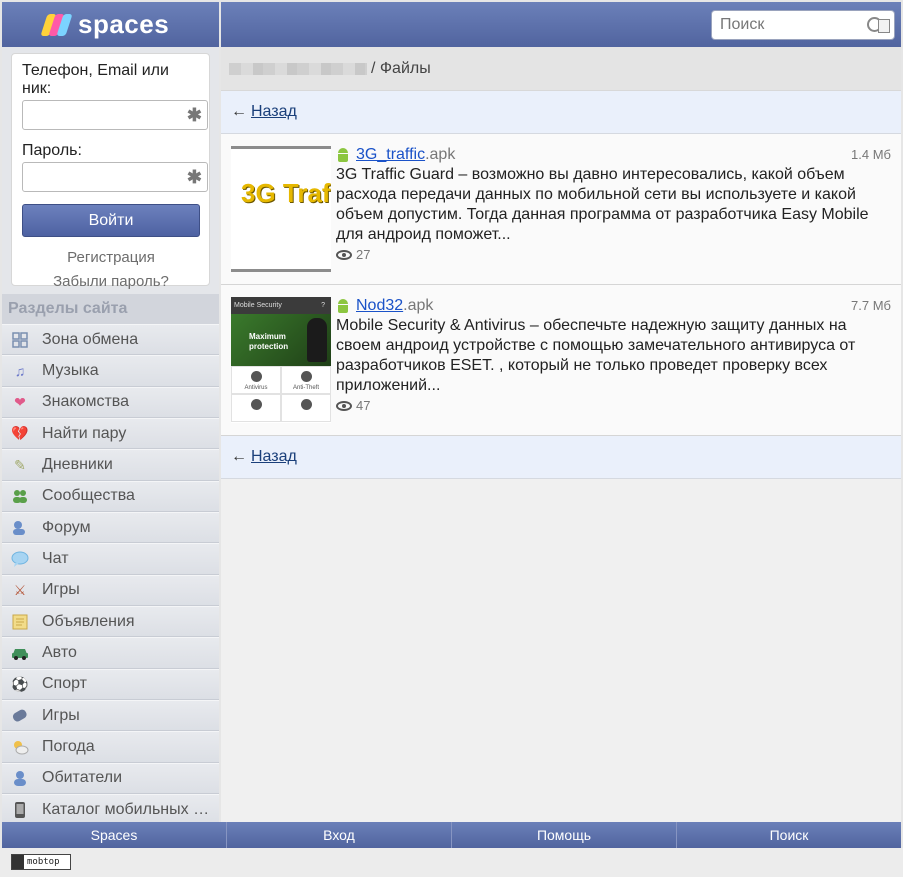  I want to click on chat-bubble-icon, so click(20, 559).